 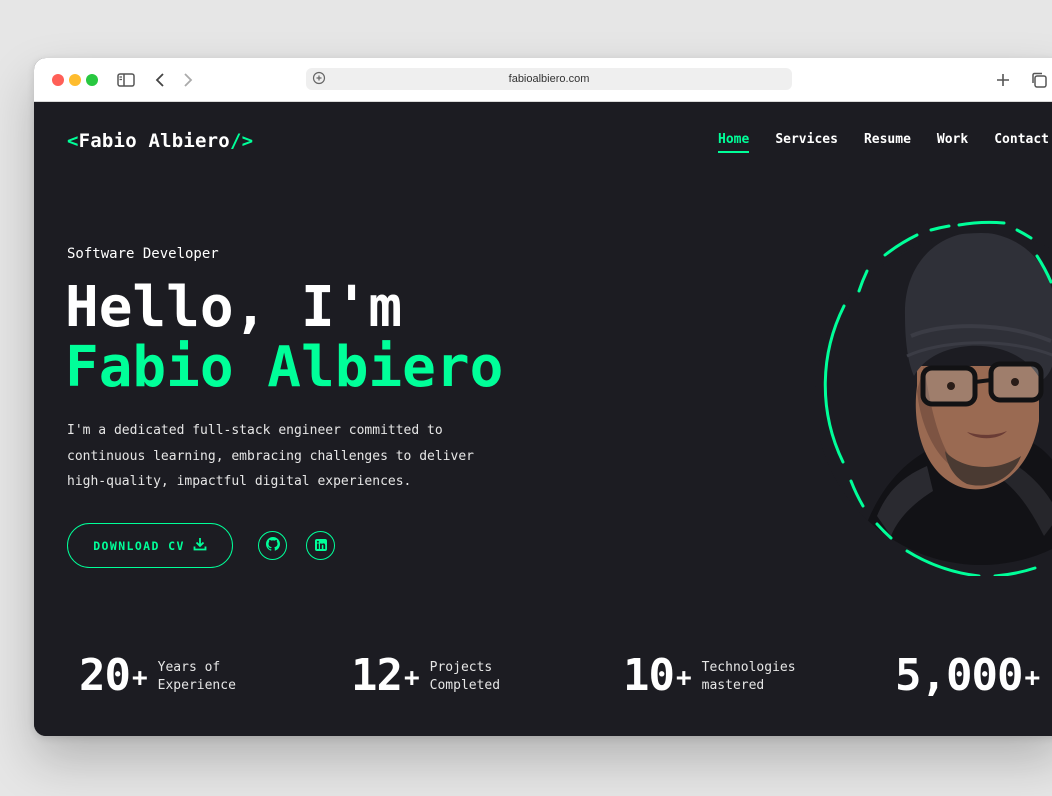 I want to click on hero-greeting: Hello, I'm, so click(x=234, y=307).